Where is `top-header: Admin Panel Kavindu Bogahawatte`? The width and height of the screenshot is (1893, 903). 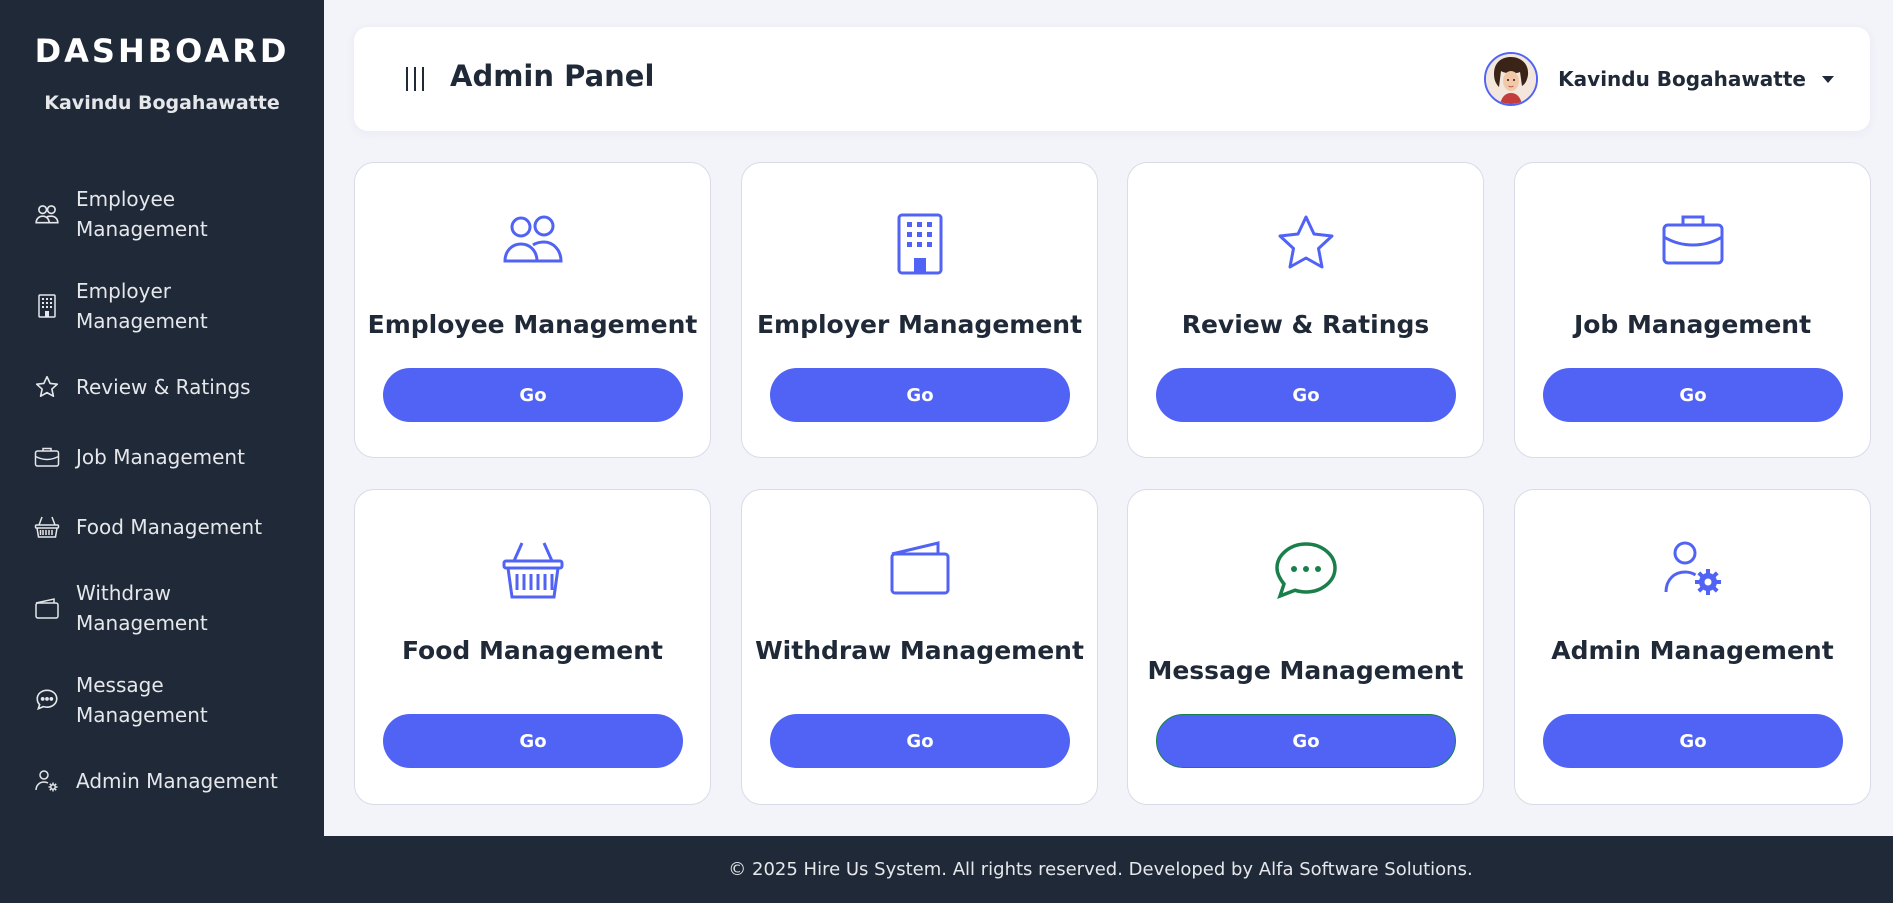 top-header: Admin Panel Kavindu Bogahawatte is located at coordinates (1112, 79).